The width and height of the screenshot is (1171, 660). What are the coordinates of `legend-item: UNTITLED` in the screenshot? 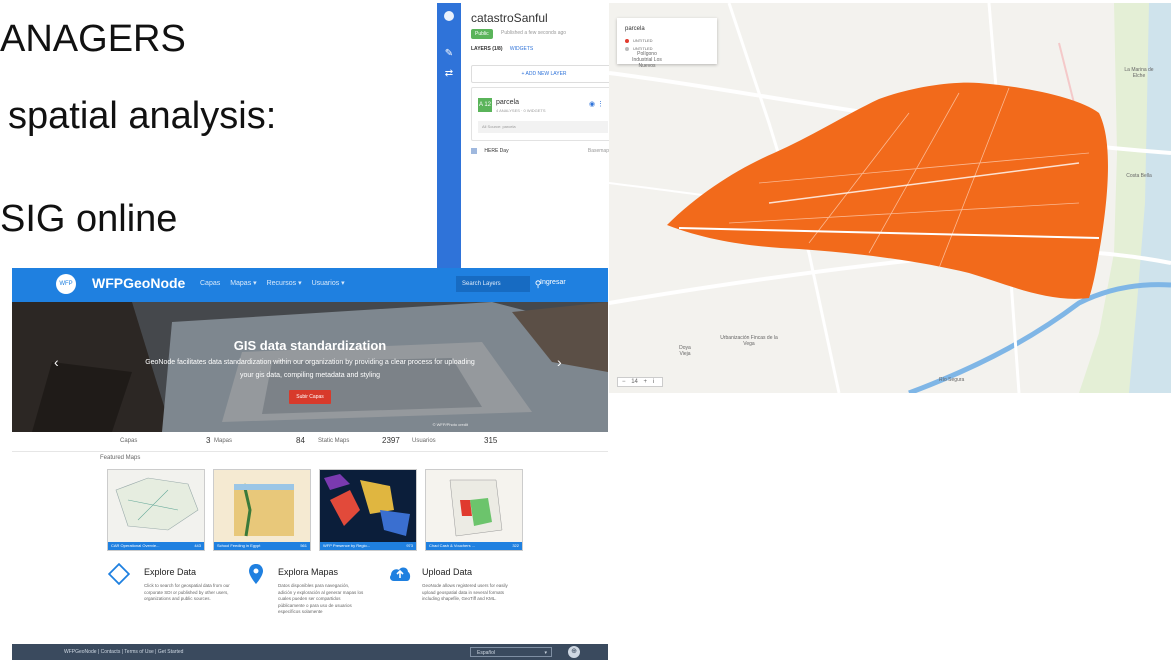 It's located at (639, 40).